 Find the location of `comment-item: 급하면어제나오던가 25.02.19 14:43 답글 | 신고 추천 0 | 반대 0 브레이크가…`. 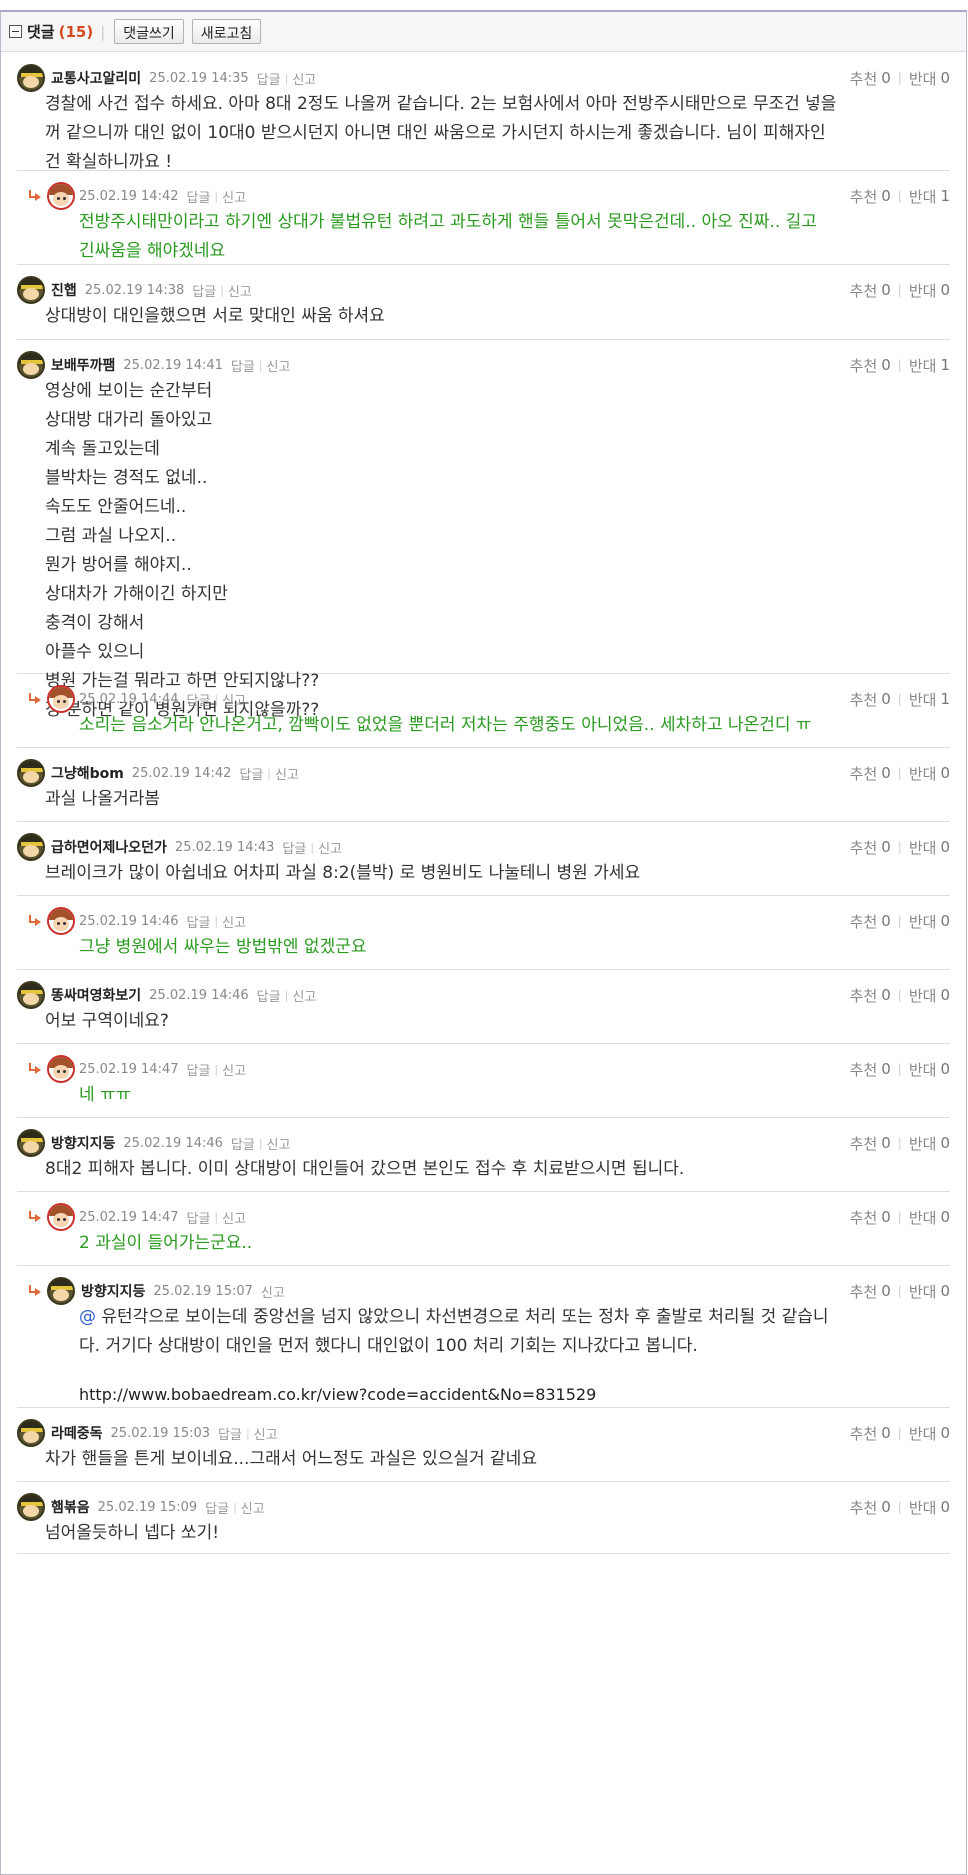

comment-item: 급하면어제나오던가 25.02.19 14:43 답글 | 신고 추천 0 | 반대 0 브레이크가… is located at coordinates (483, 859).